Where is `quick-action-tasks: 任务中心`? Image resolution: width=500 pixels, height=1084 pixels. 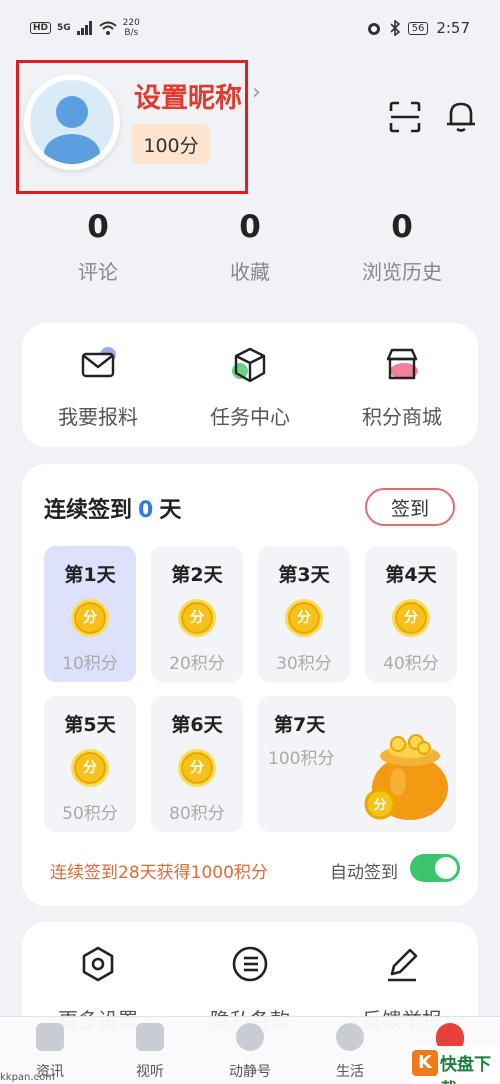
quick-action-tasks: 任务中心 is located at coordinates (250, 387).